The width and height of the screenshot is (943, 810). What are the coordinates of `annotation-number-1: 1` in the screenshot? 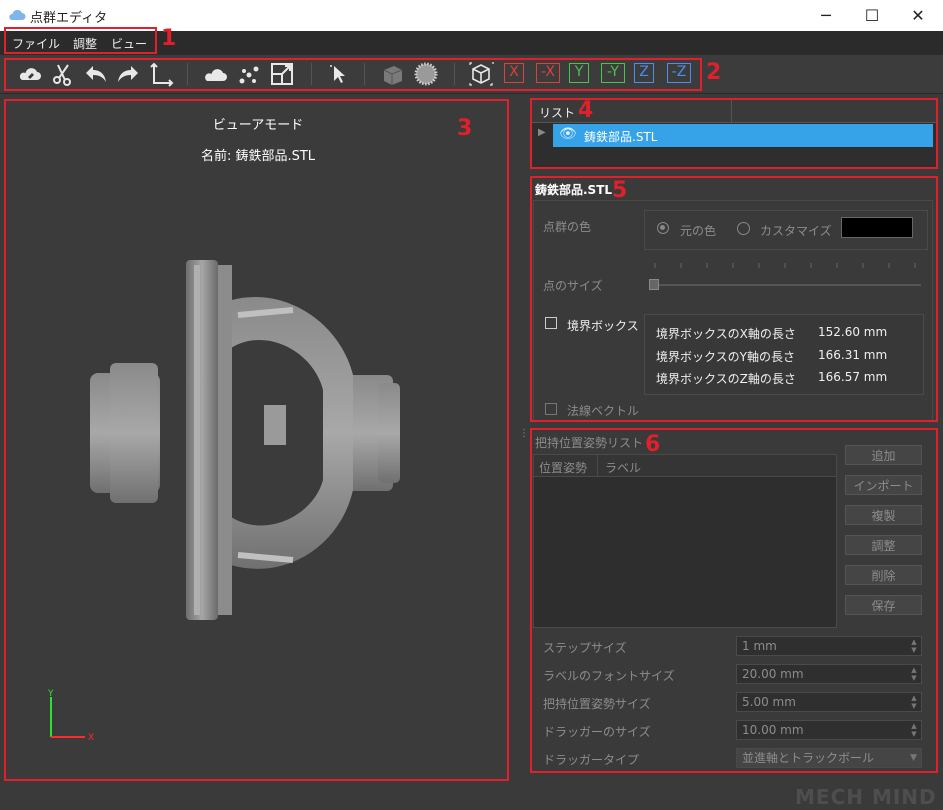 It's located at (169, 38).